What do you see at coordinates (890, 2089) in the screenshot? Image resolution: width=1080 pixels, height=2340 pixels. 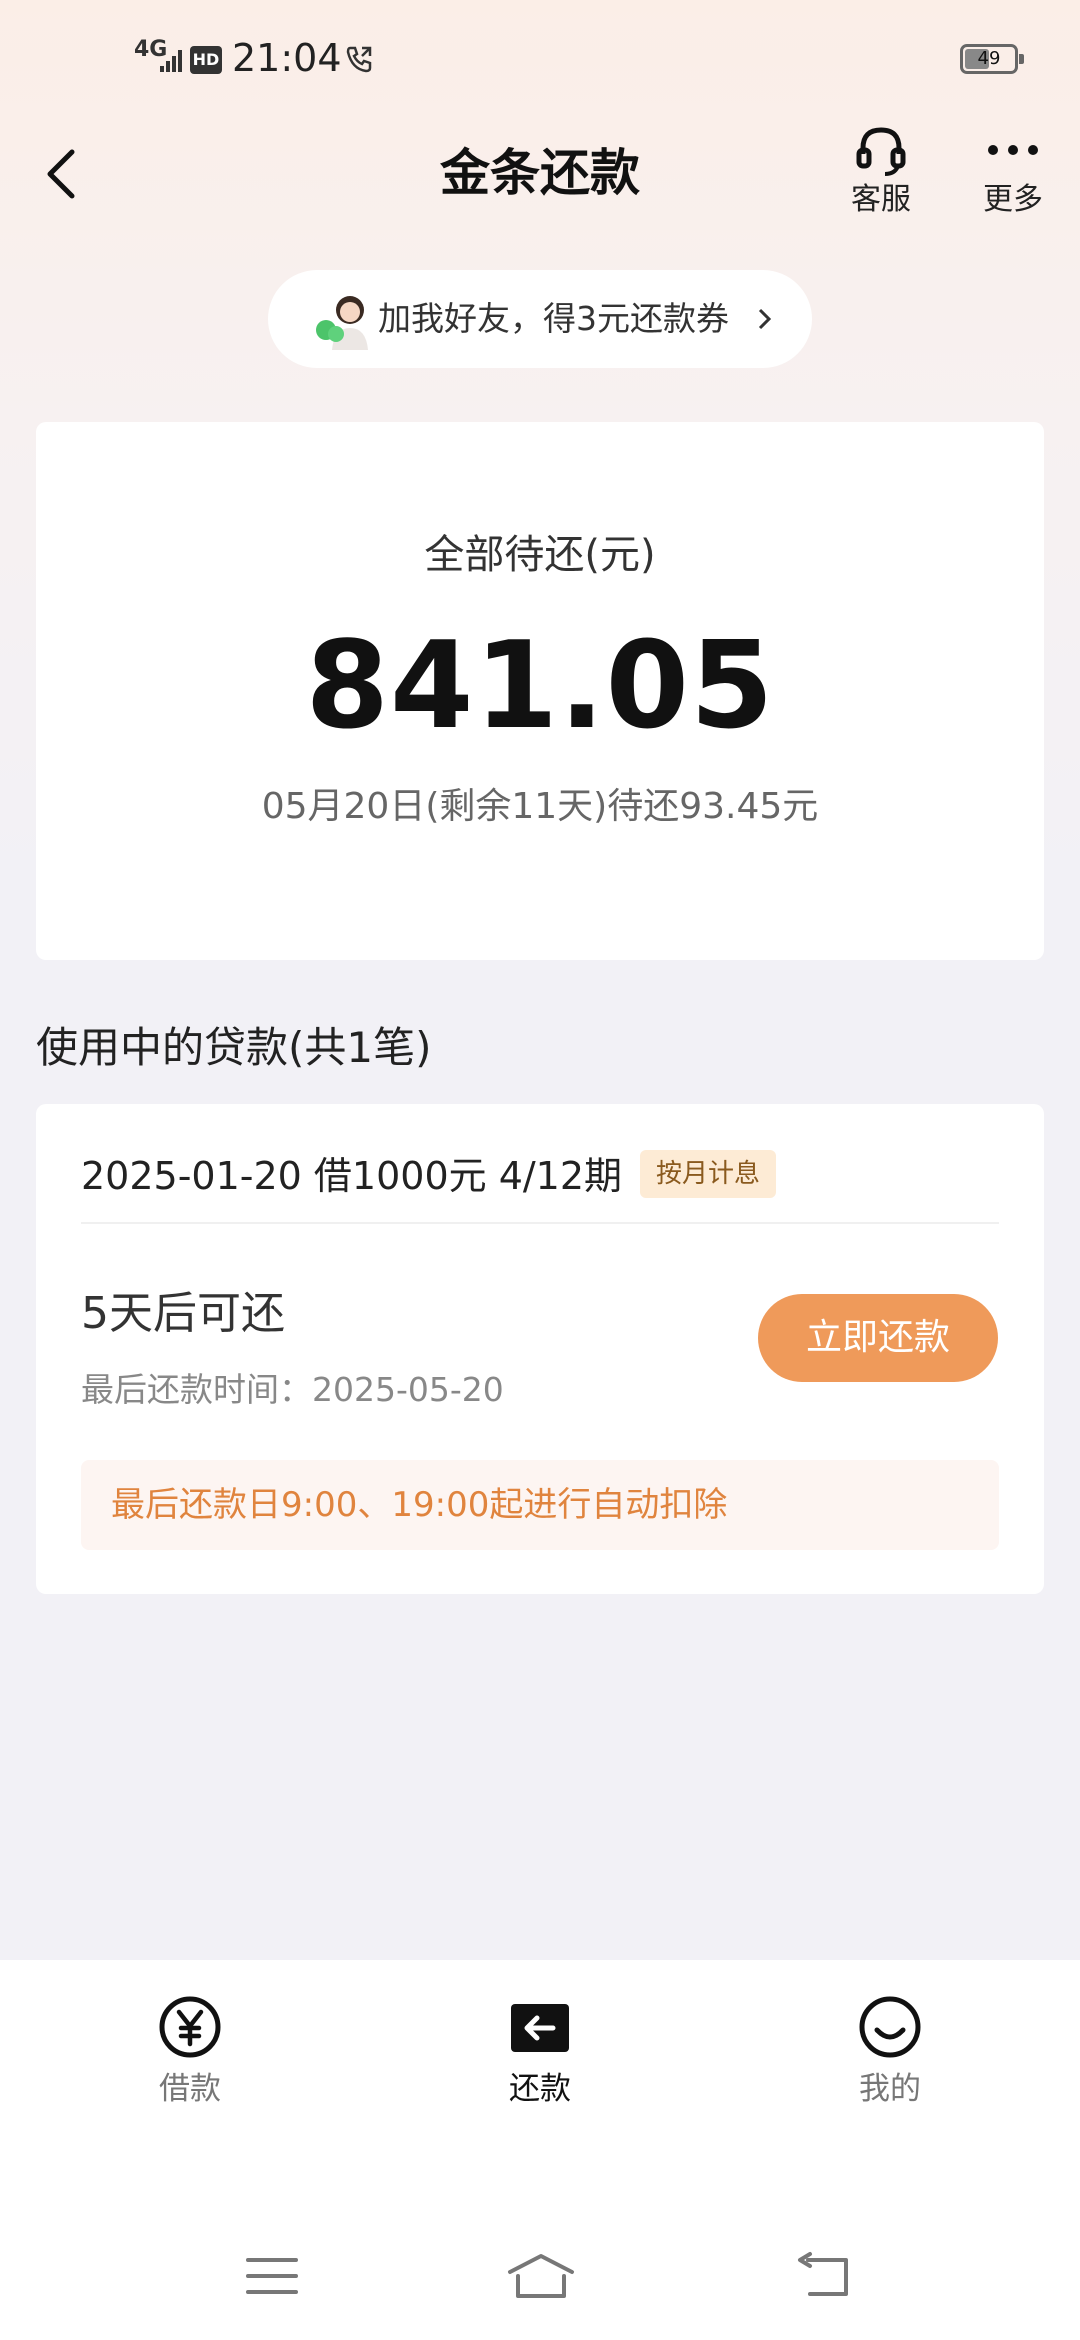 I see `nav-label-mine: 我的` at bounding box center [890, 2089].